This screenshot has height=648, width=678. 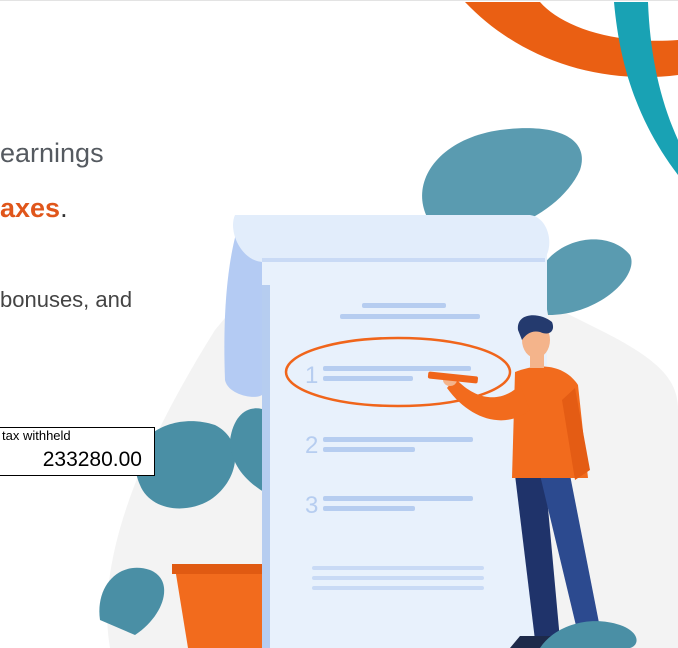 What do you see at coordinates (223, 608) in the screenshot?
I see `plant-pot` at bounding box center [223, 608].